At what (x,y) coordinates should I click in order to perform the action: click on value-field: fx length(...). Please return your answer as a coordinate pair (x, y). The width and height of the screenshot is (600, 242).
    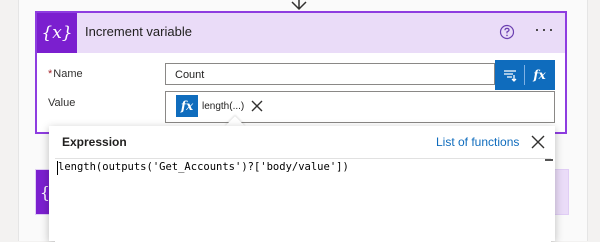
    Looking at the image, I should click on (360, 107).